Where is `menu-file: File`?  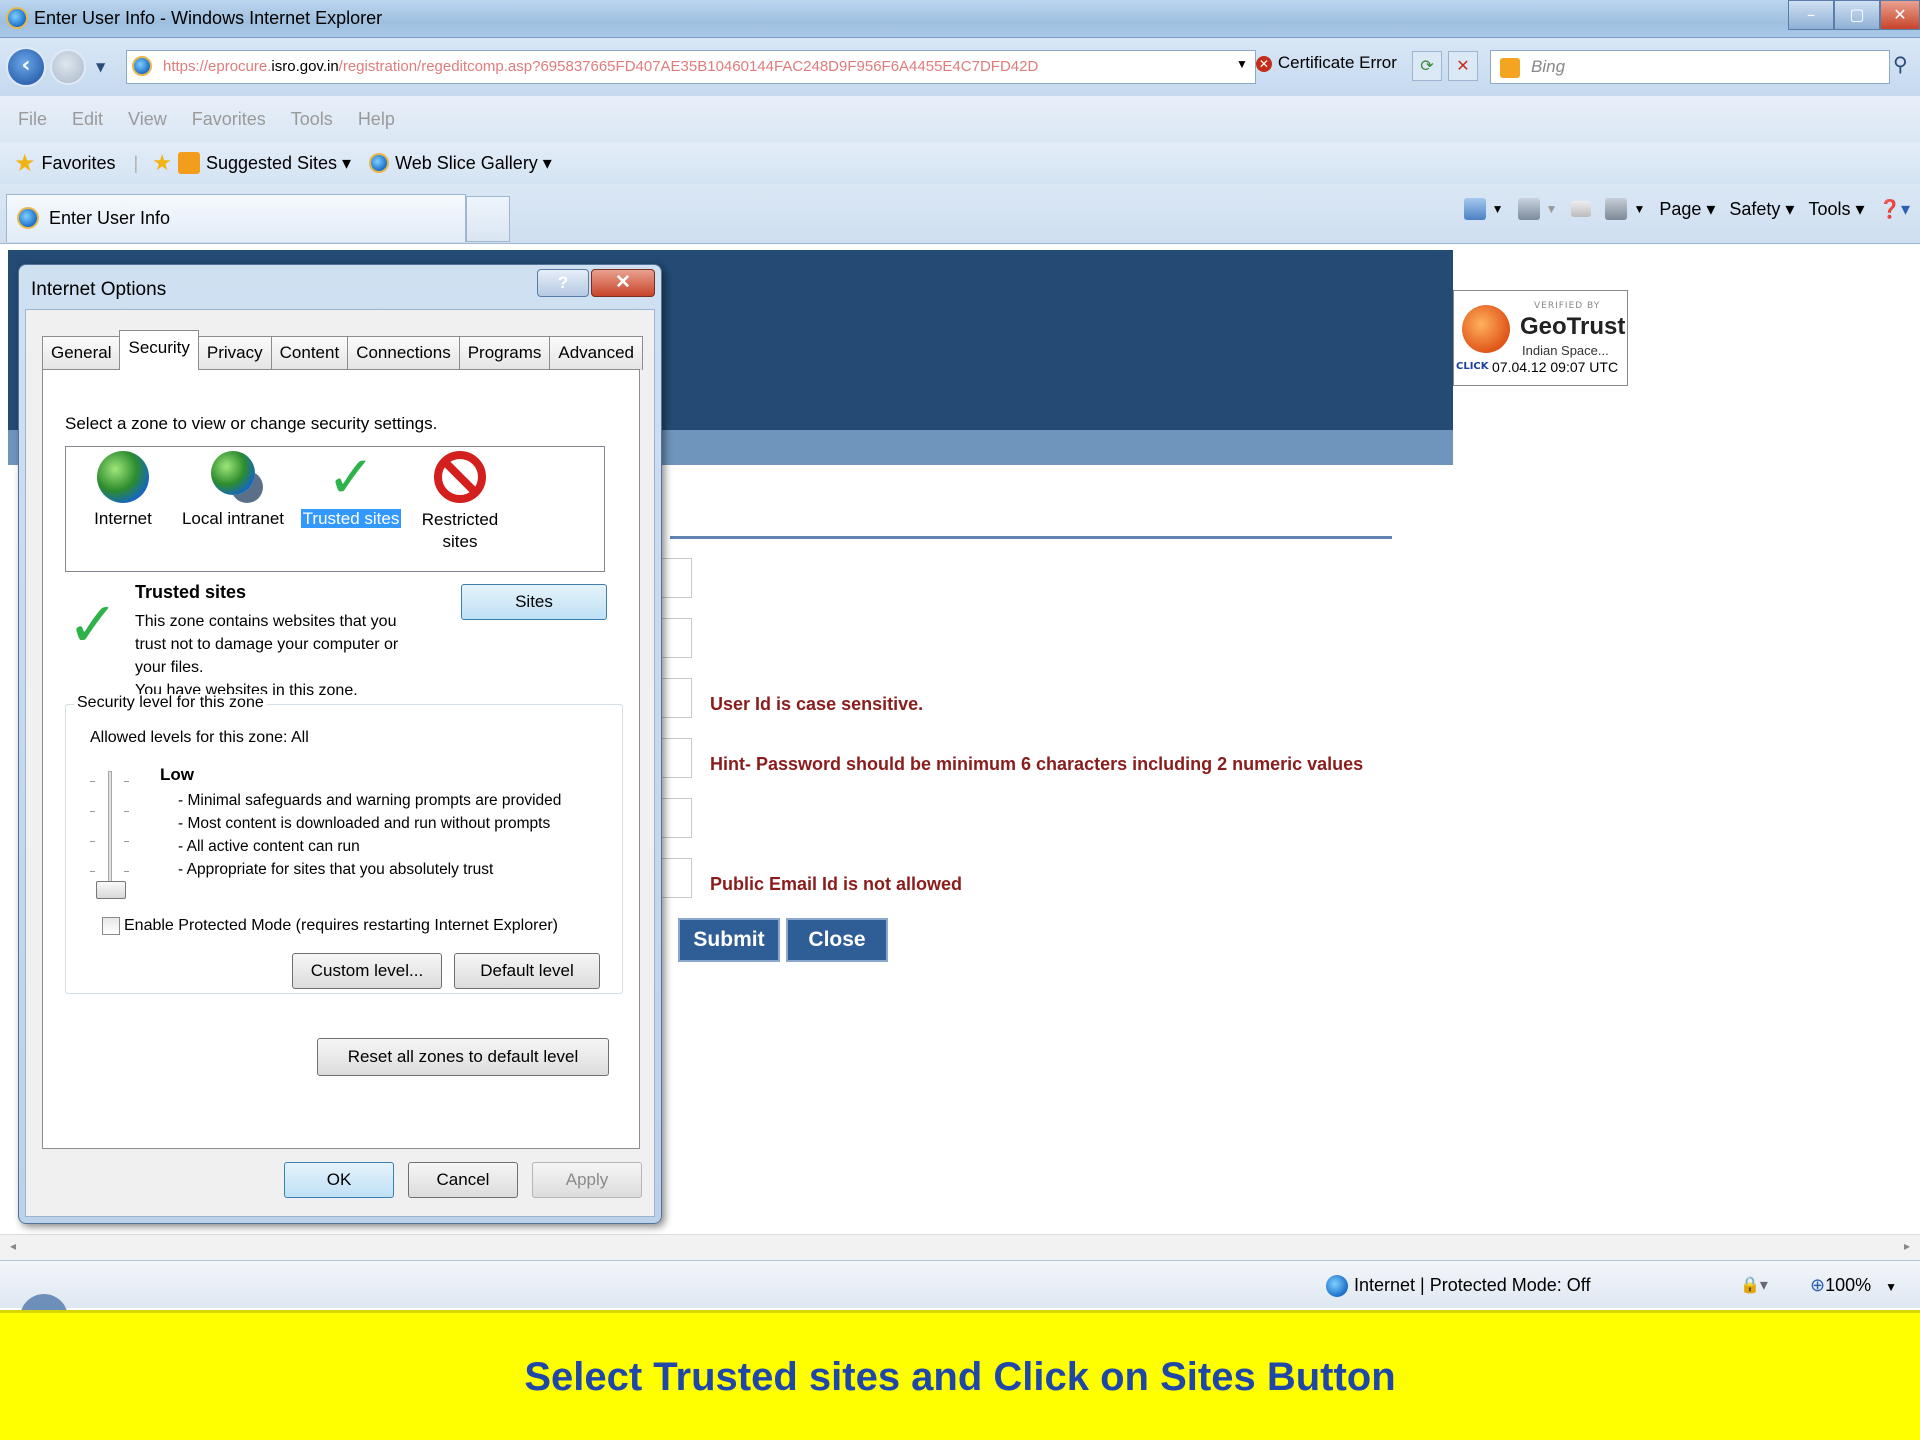
menu-file: File is located at coordinates (32, 119).